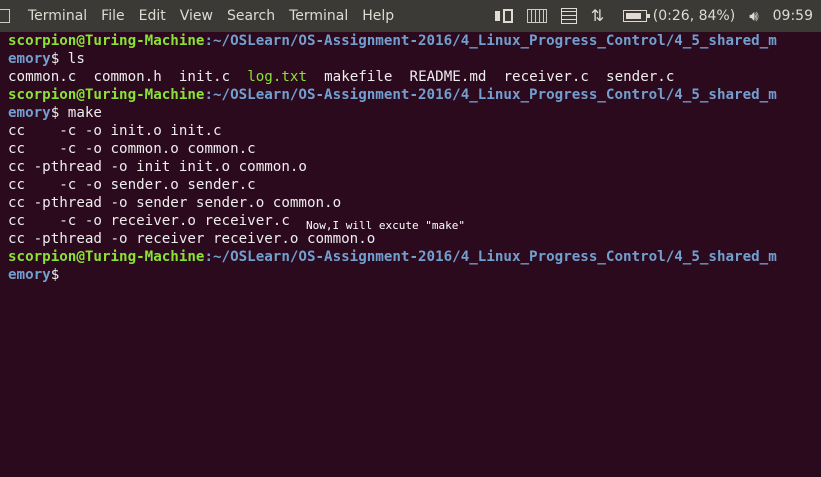 This screenshot has width=821, height=477. Describe the element at coordinates (546, 77) in the screenshot. I see `file-entry: receiver.c` at that location.